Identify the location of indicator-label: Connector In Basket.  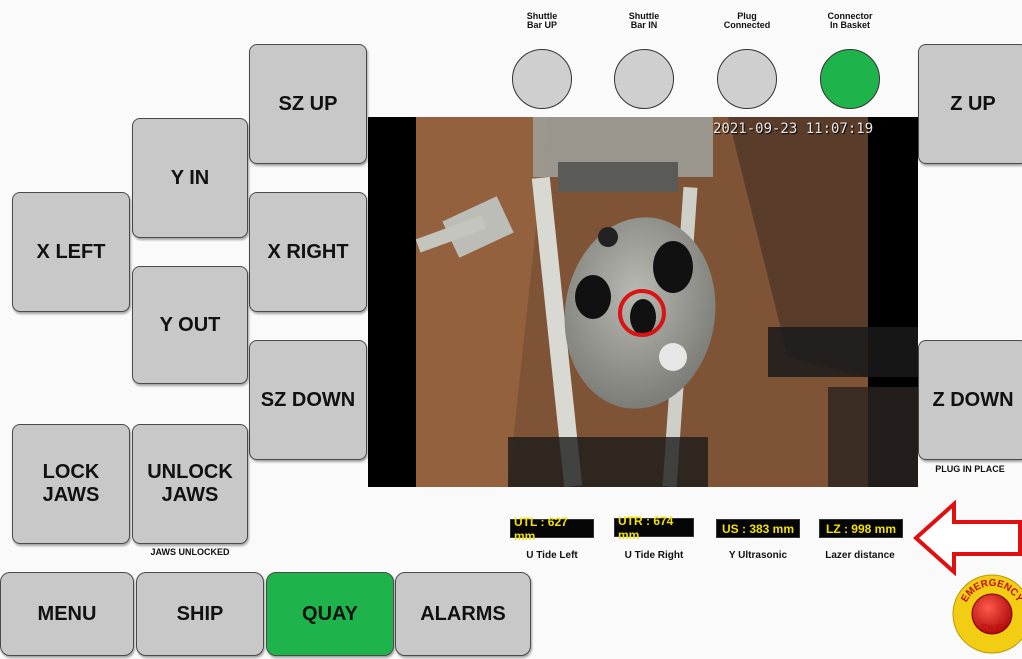
(850, 21).